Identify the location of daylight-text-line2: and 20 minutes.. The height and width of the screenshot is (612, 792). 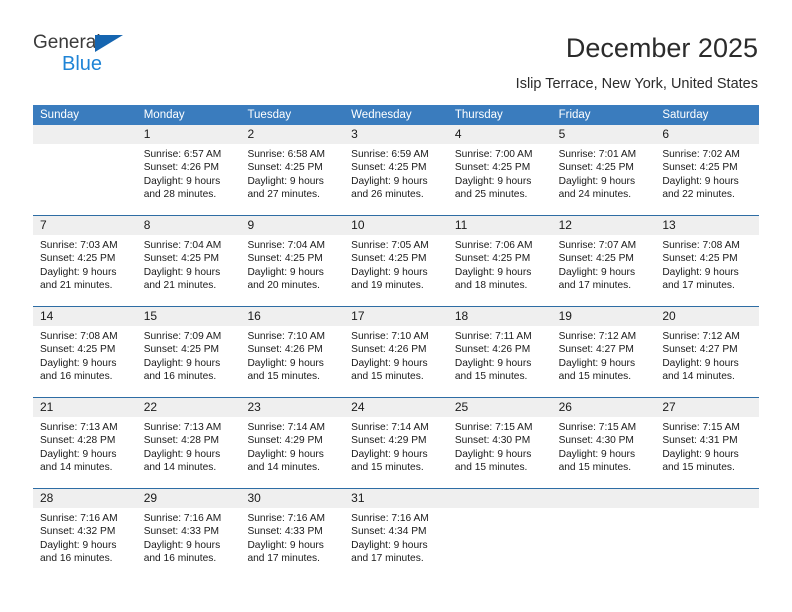
(283, 285).